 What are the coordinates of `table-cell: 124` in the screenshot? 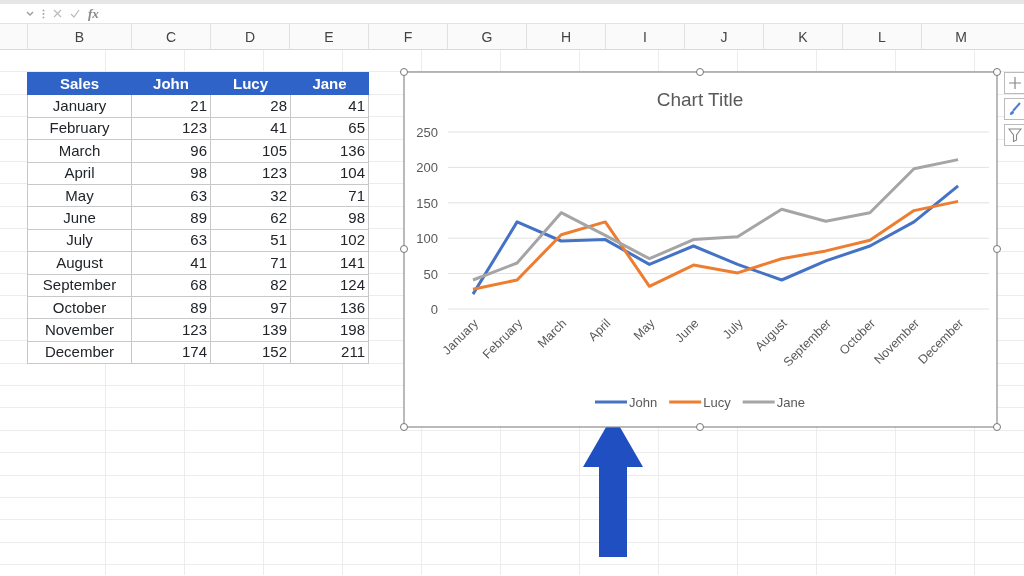 It's located at (329, 285).